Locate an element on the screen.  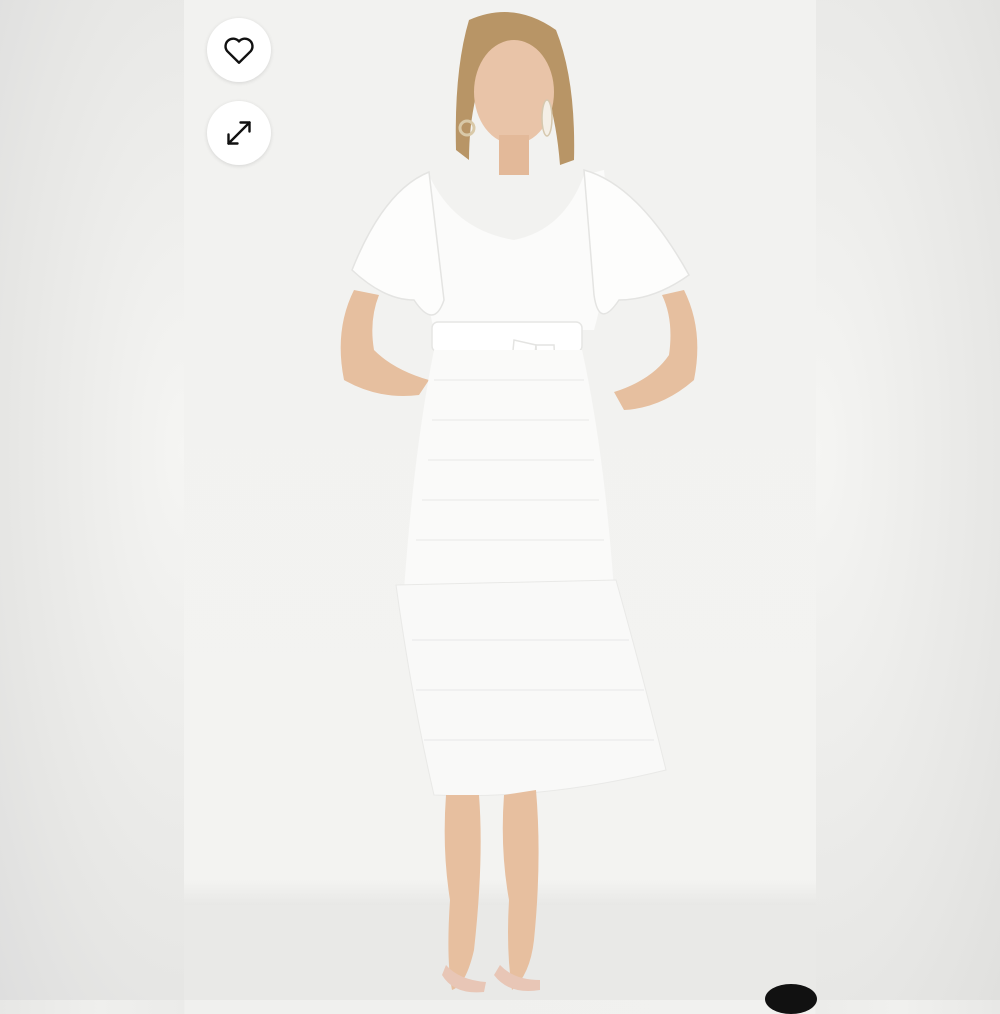
corner-indicator is located at coordinates (791, 999).